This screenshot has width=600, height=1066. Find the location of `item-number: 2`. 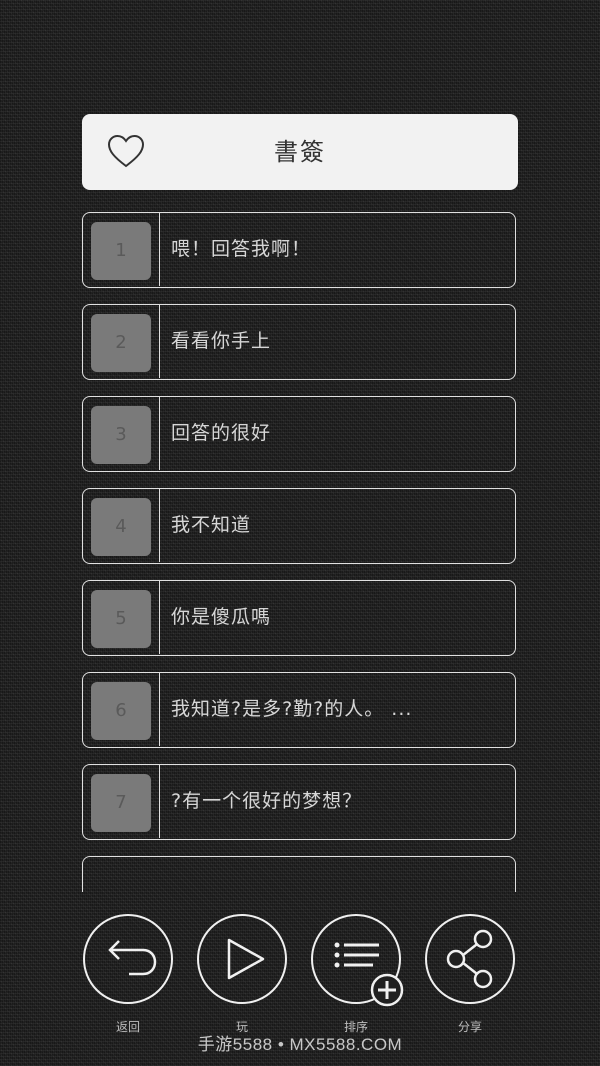

item-number: 2 is located at coordinates (121, 343).